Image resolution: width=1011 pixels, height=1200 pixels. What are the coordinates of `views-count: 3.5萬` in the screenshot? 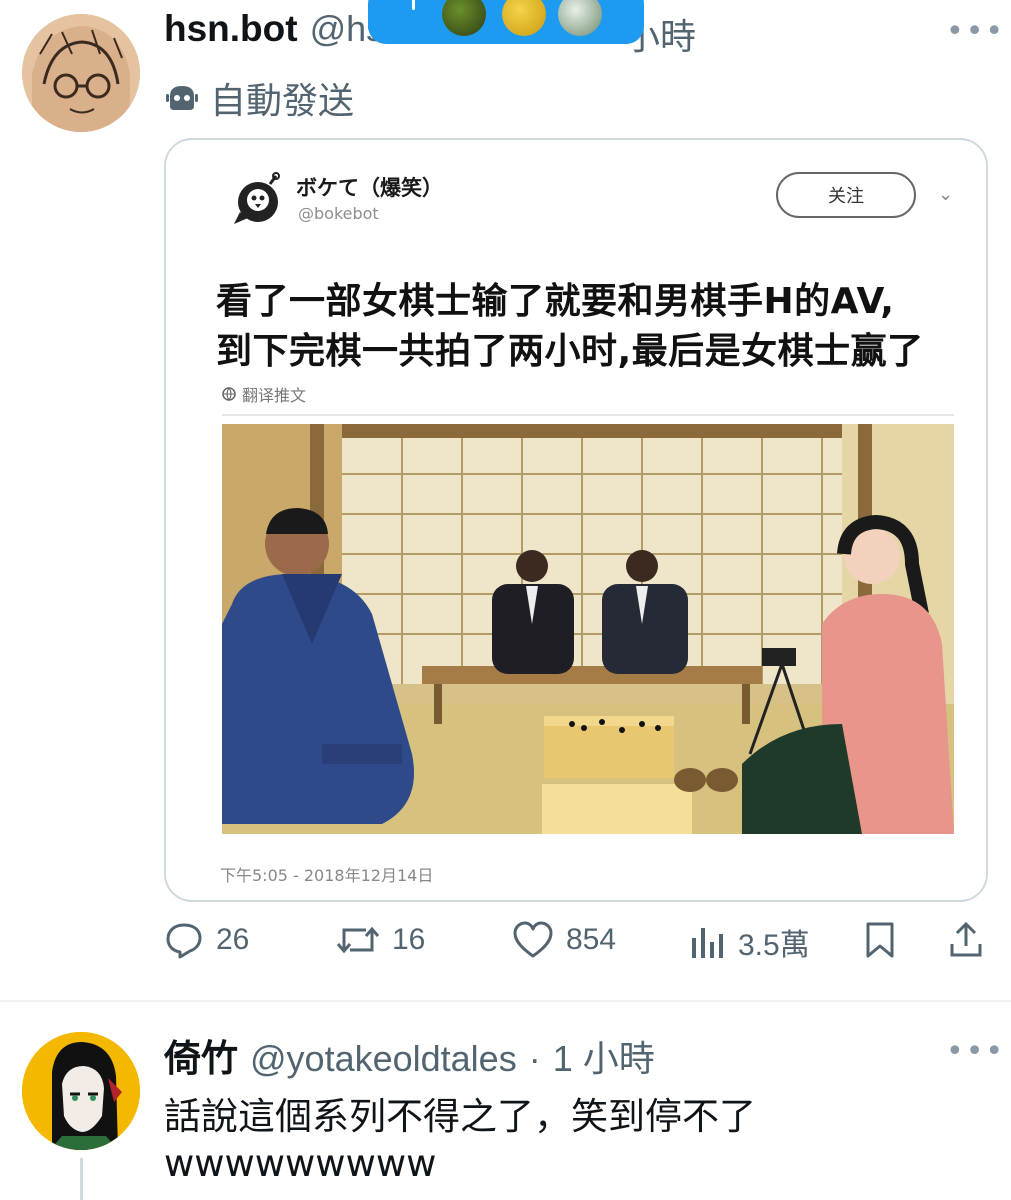 It's located at (774, 945).